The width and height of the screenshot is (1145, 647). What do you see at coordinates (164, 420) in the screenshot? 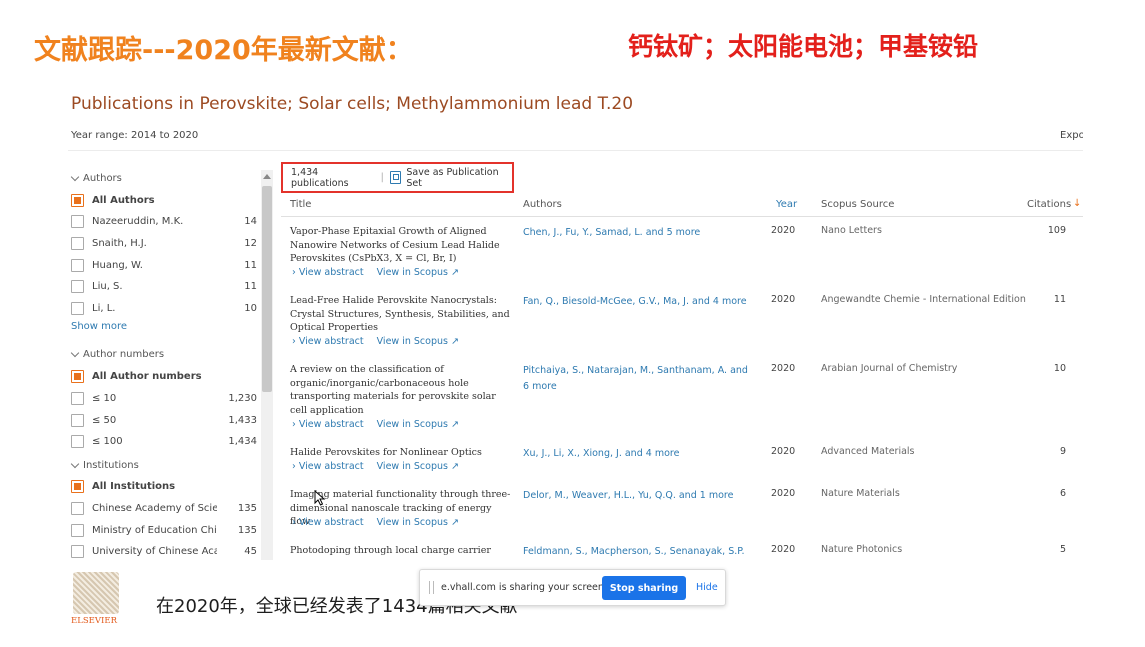
I see `filter-item-author-number: ≤ 50 1,433` at bounding box center [164, 420].